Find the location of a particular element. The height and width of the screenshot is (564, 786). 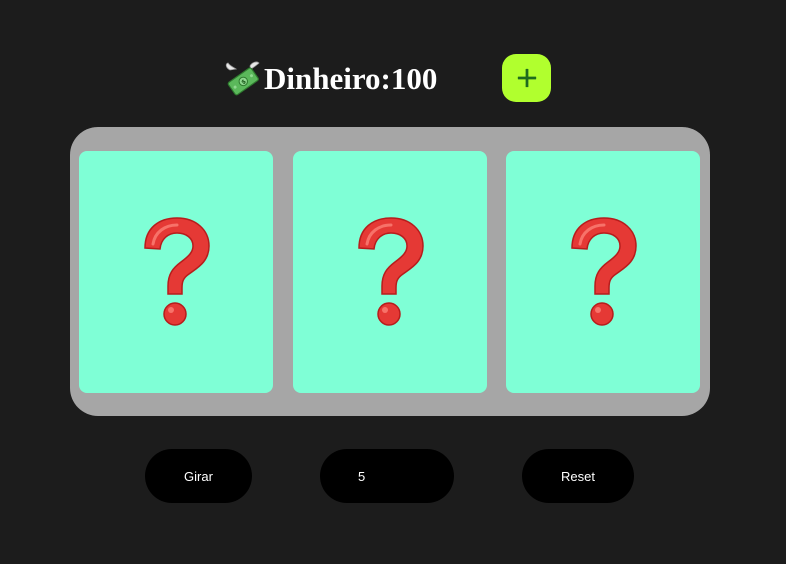

spin-button: Girar is located at coordinates (198, 476).